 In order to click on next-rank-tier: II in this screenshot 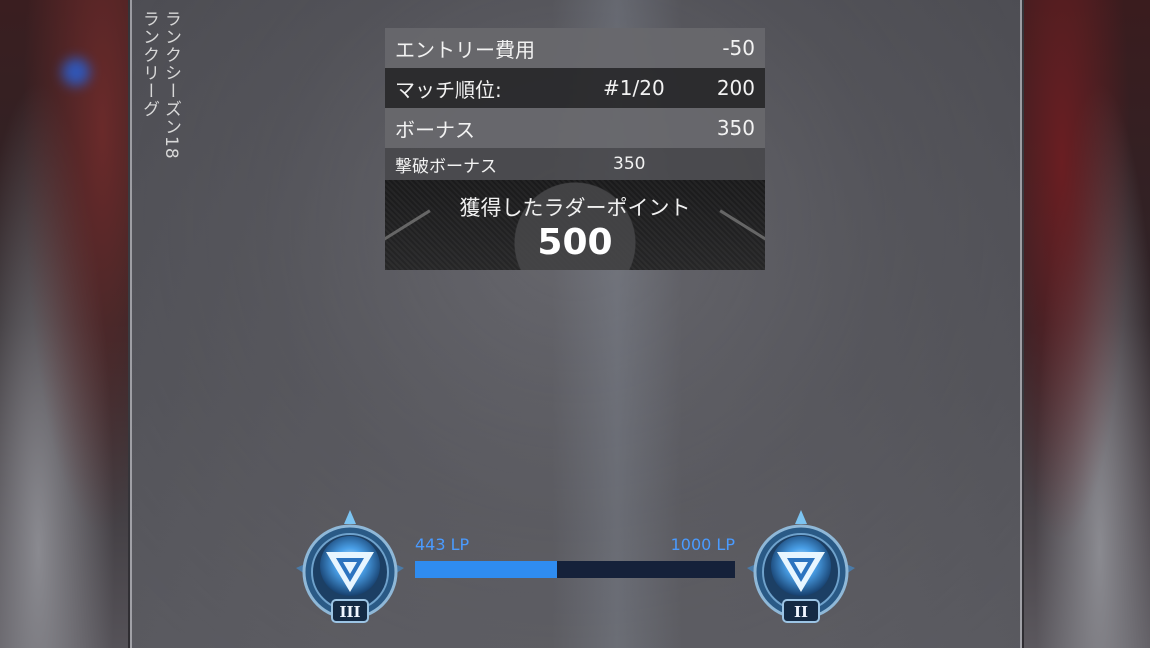, I will do `click(801, 612)`.